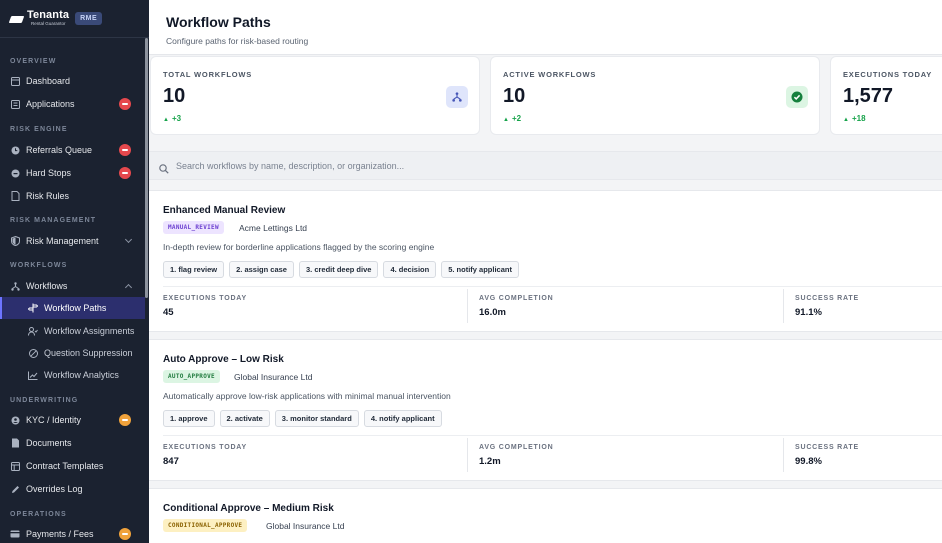 The width and height of the screenshot is (942, 543). What do you see at coordinates (72, 81) in the screenshot?
I see `sidebar-item-dashboard: Dashboard` at bounding box center [72, 81].